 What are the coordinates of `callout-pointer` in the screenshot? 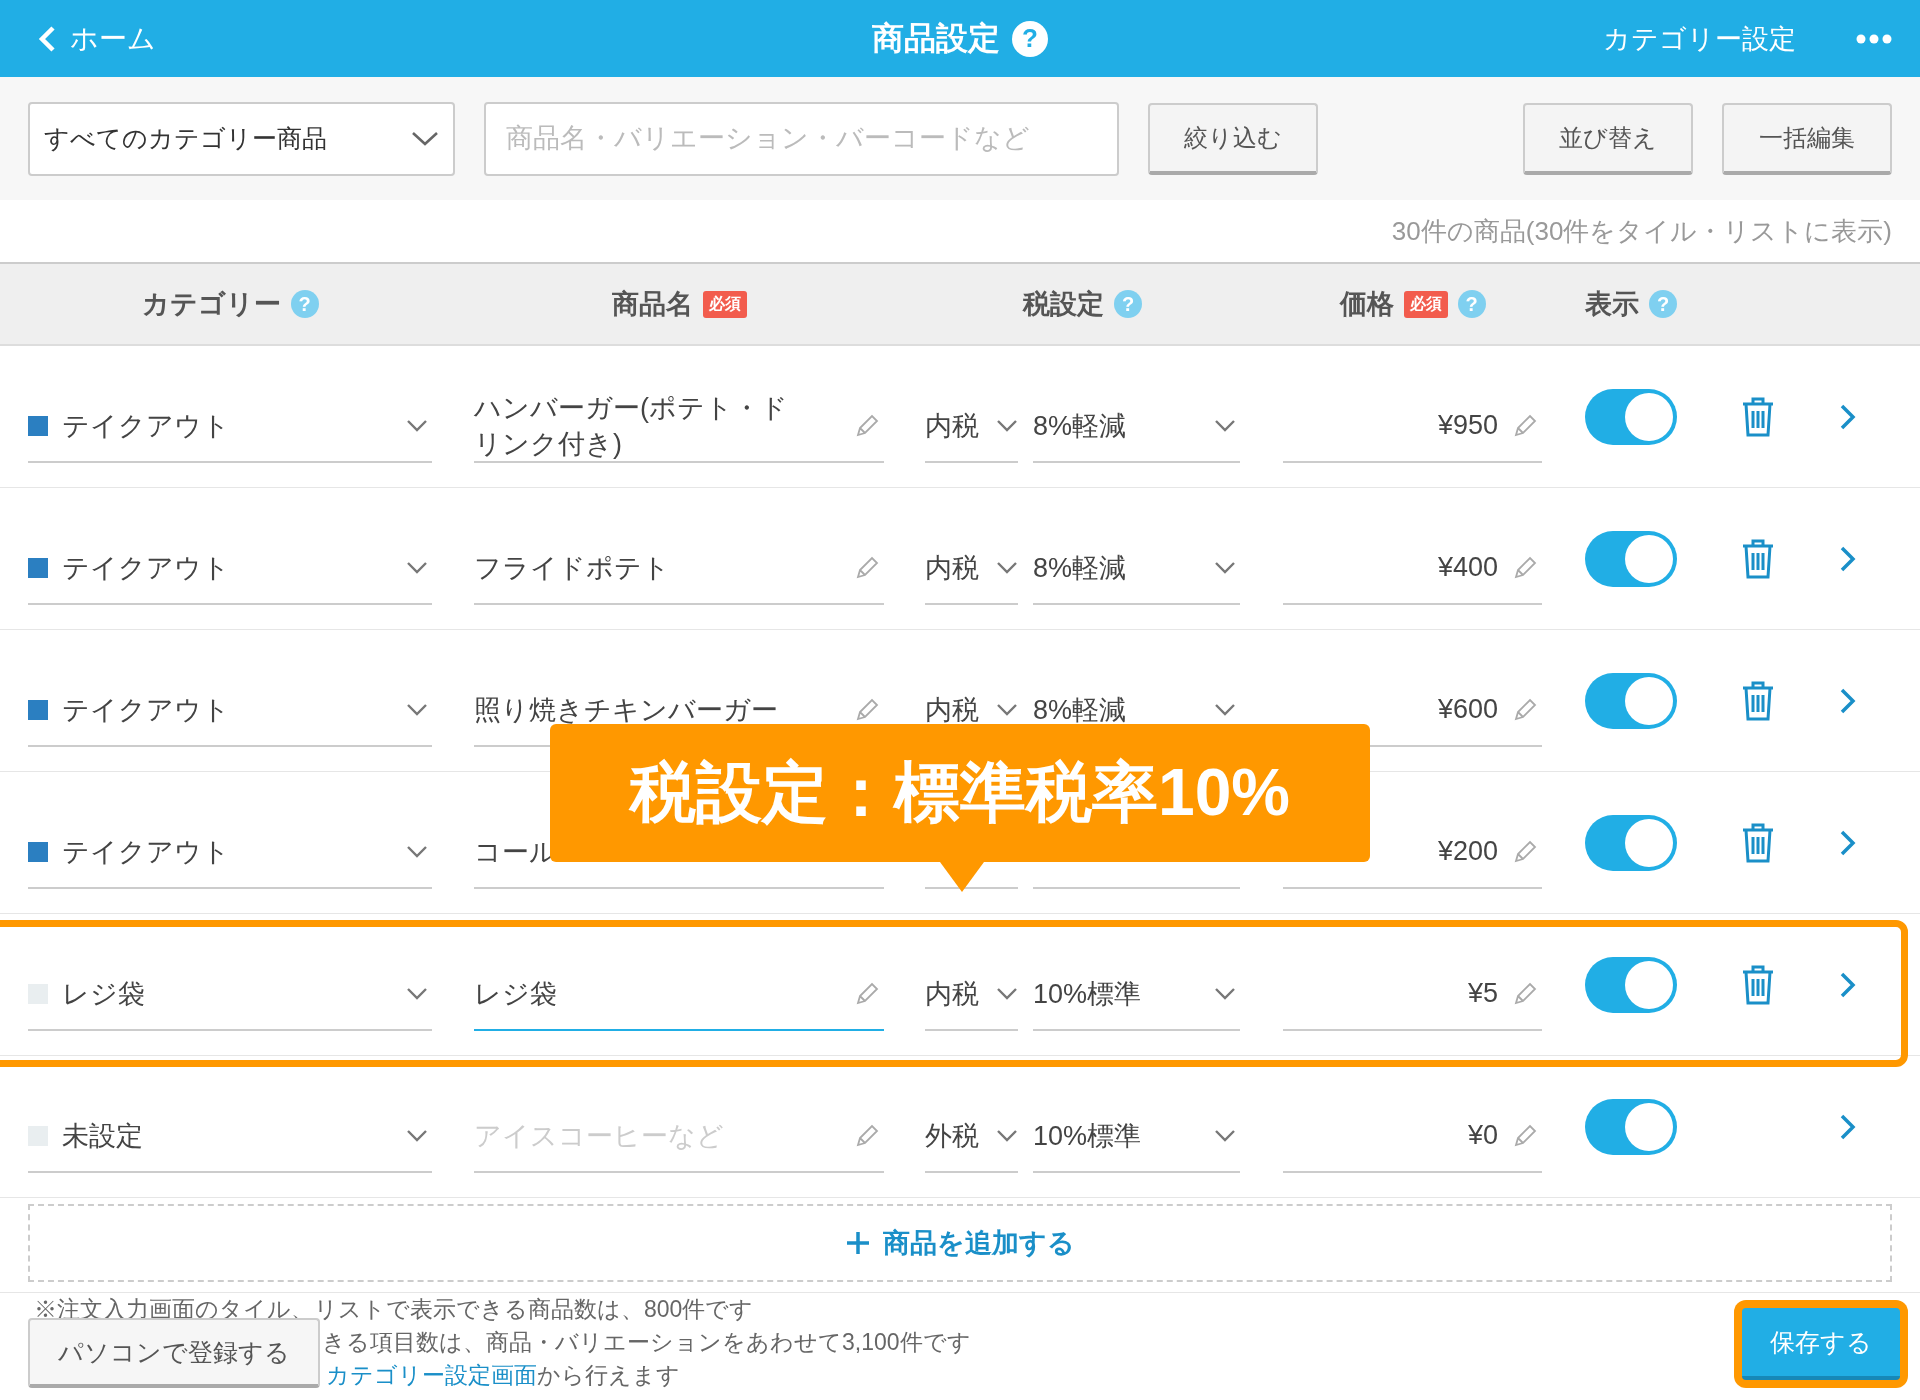 It's located at (962, 877).